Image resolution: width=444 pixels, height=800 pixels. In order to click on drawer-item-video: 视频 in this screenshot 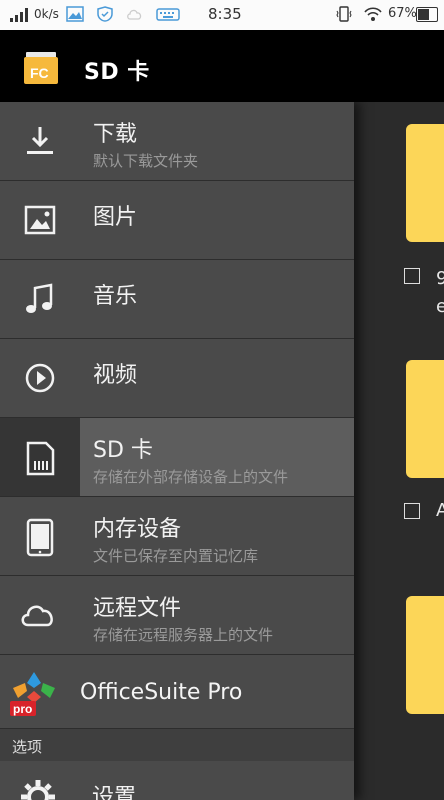, I will do `click(177, 378)`.